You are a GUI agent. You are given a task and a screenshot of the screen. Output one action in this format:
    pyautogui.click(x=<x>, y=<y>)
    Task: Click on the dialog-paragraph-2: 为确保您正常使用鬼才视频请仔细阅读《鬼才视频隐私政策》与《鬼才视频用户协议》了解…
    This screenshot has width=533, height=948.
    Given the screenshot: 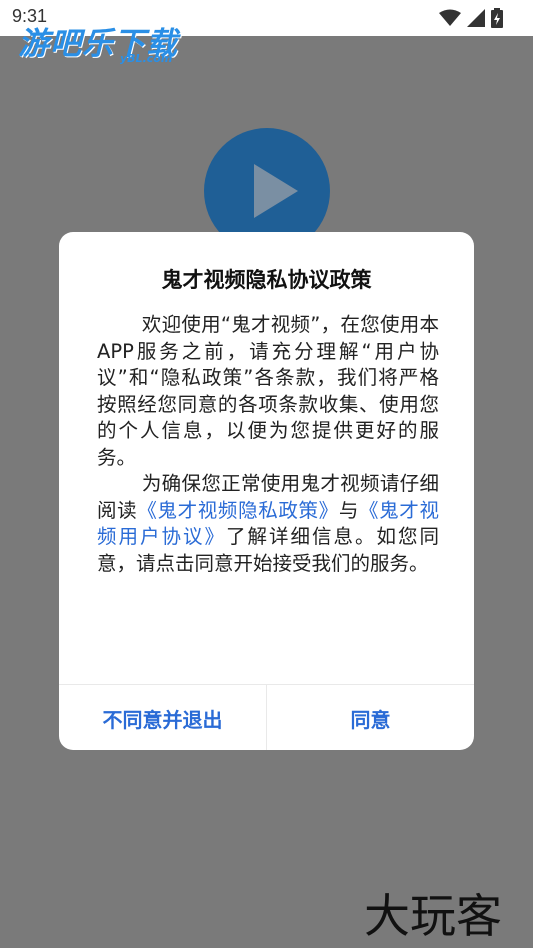 What is the action you would take?
    pyautogui.click(x=268, y=524)
    